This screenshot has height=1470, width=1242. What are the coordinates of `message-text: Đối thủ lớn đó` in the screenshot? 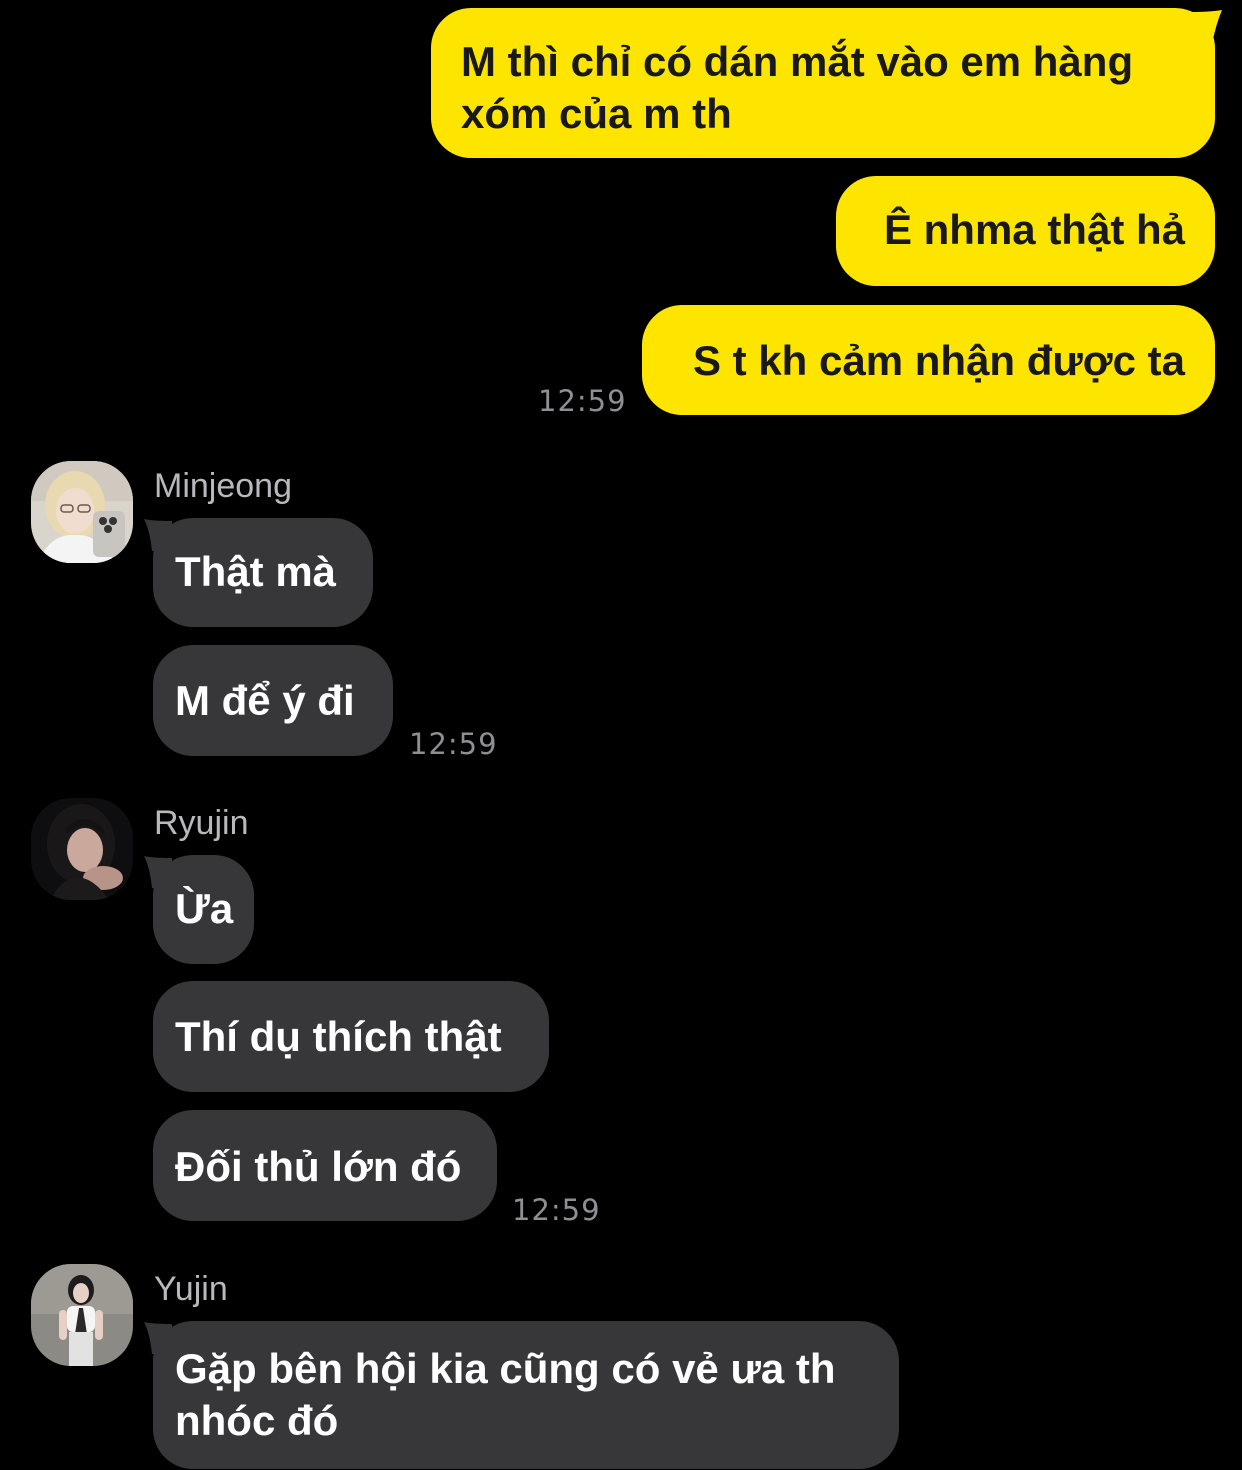 It's located at (318, 1166).